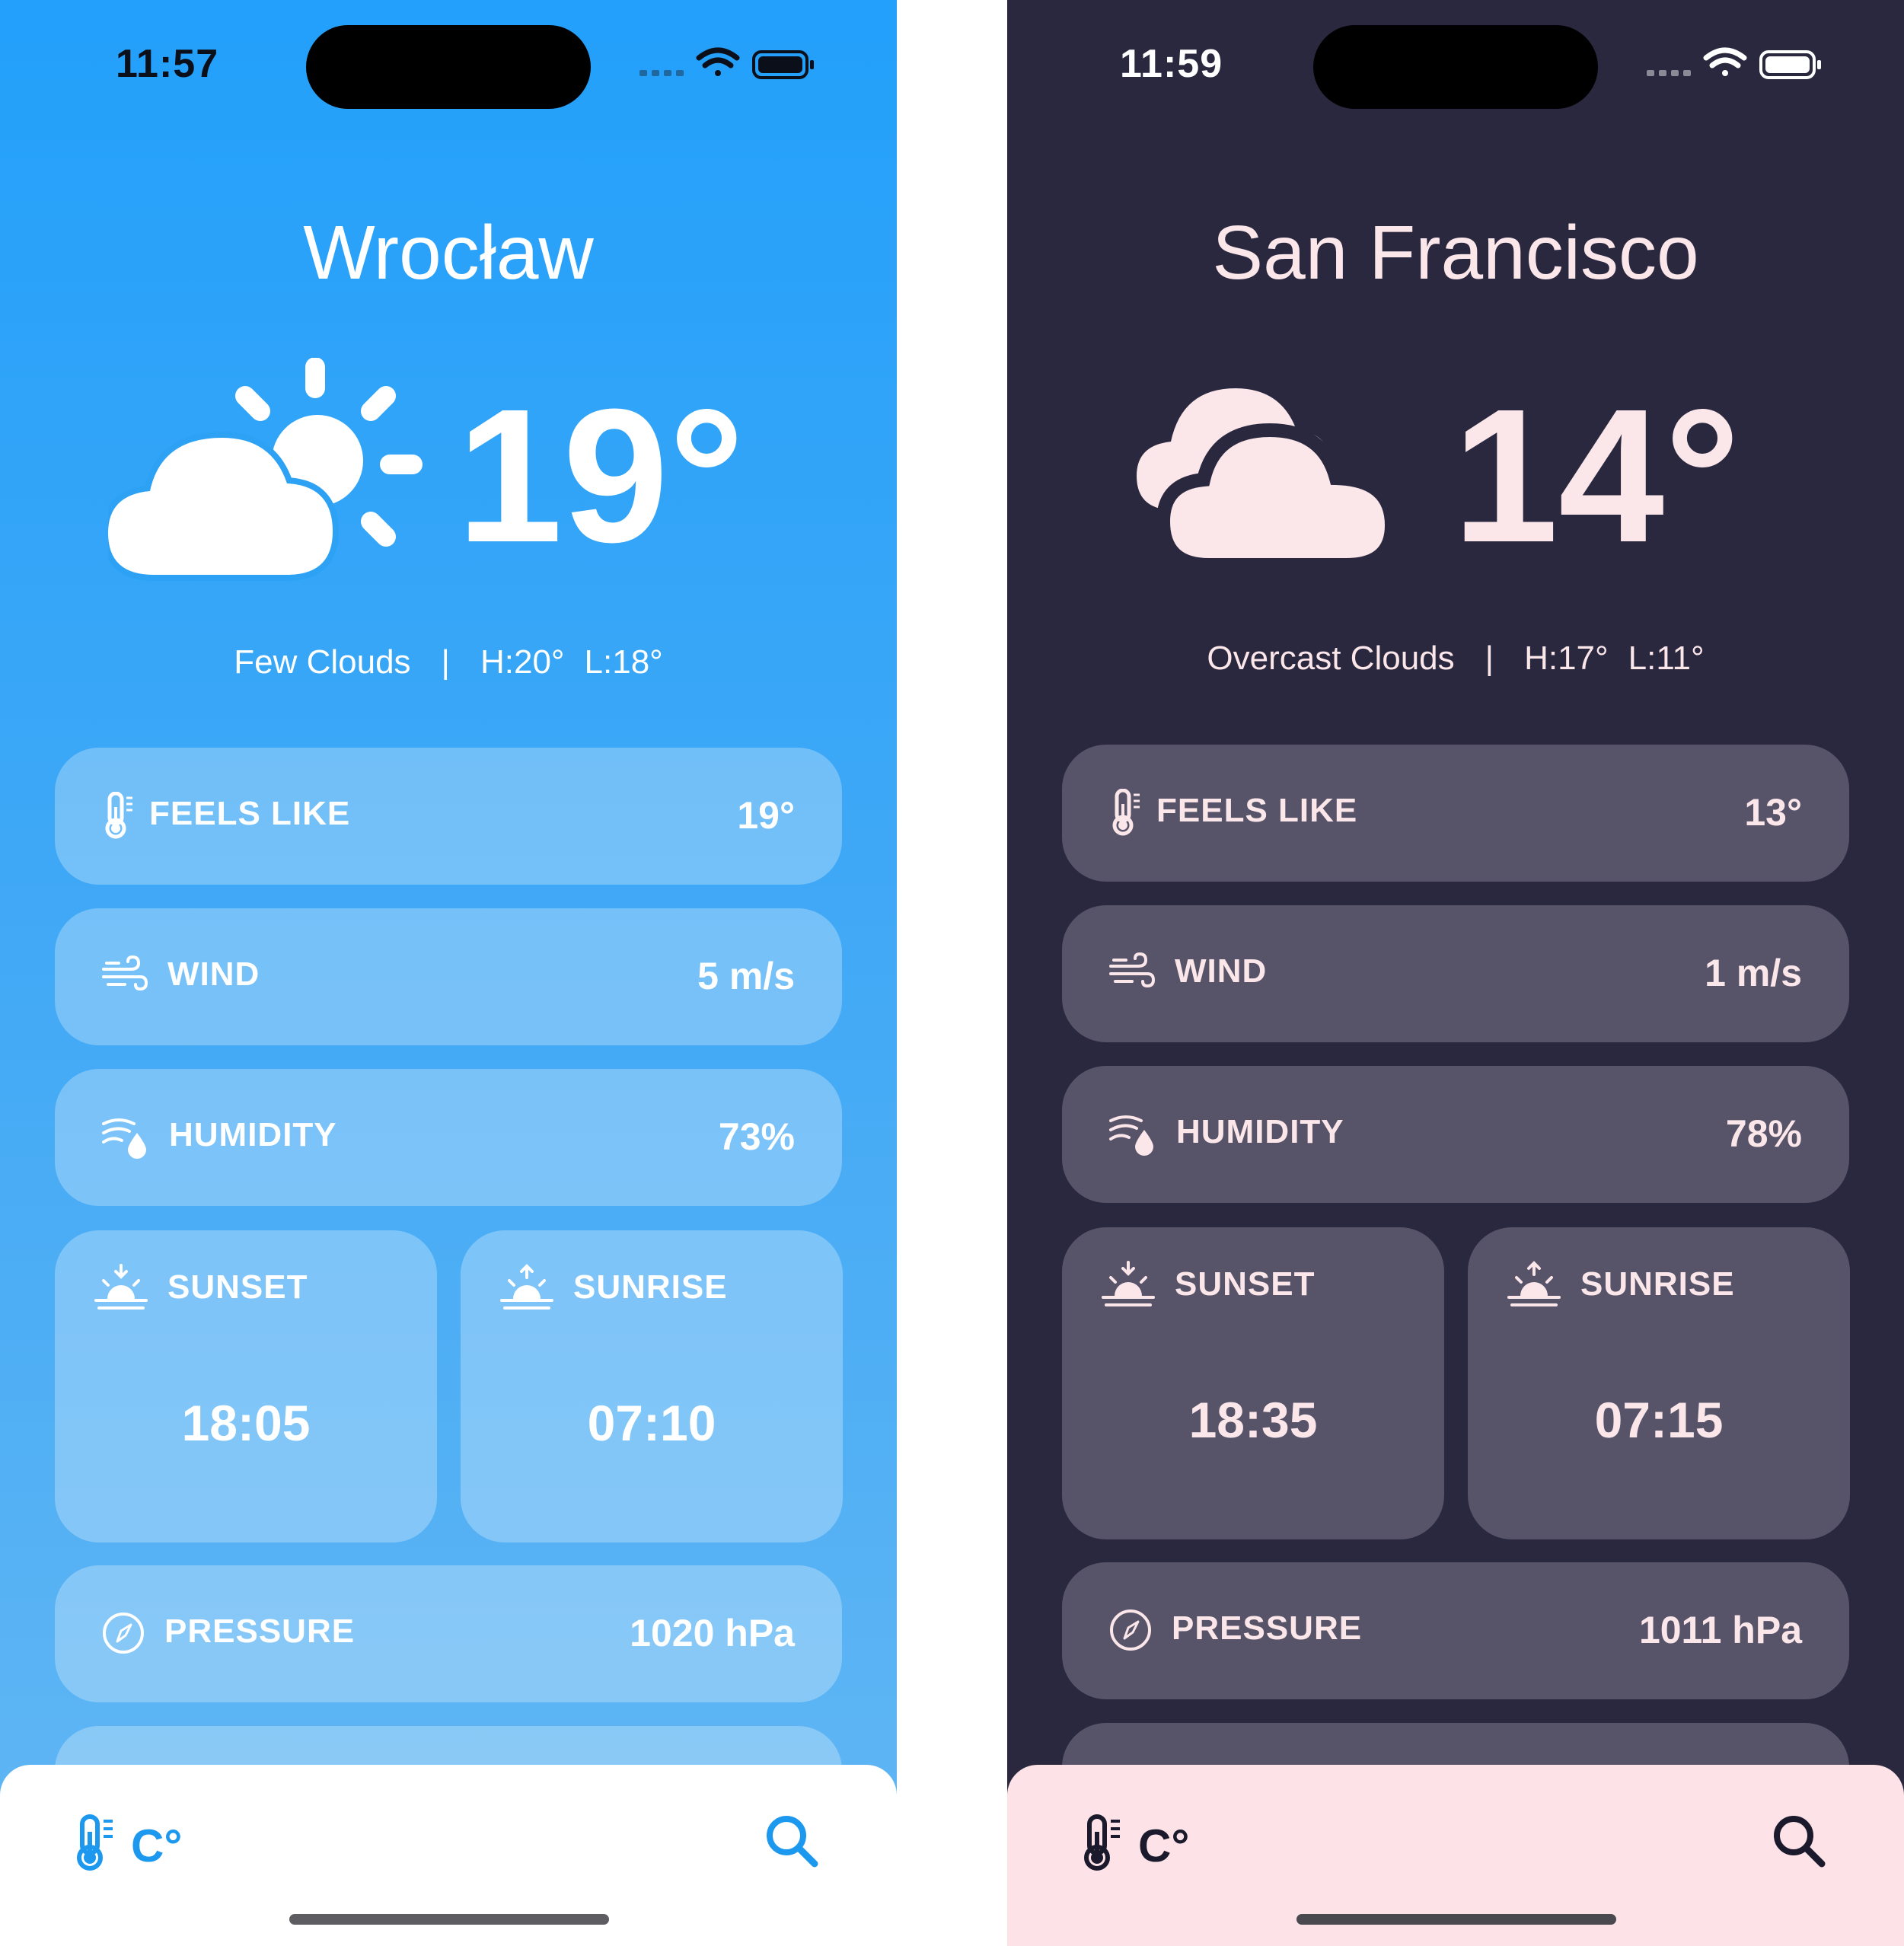 This screenshot has height=1946, width=1904. Describe the element at coordinates (1455, 814) in the screenshot. I see `feels-like-card: FEELS LIKE 13°` at that location.